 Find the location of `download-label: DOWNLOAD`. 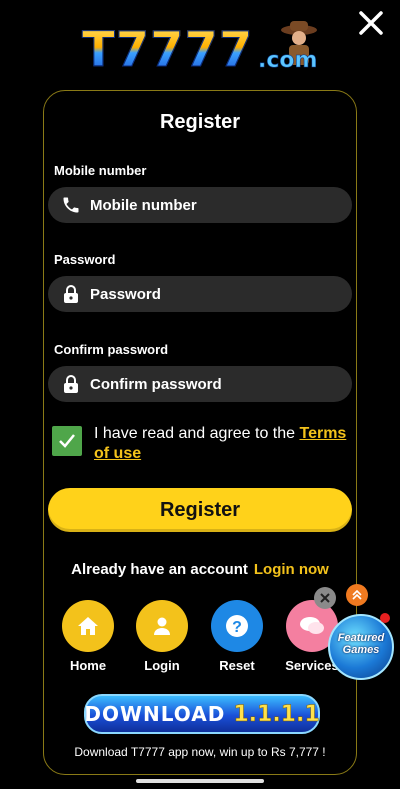

download-label: DOWNLOAD is located at coordinates (155, 714).